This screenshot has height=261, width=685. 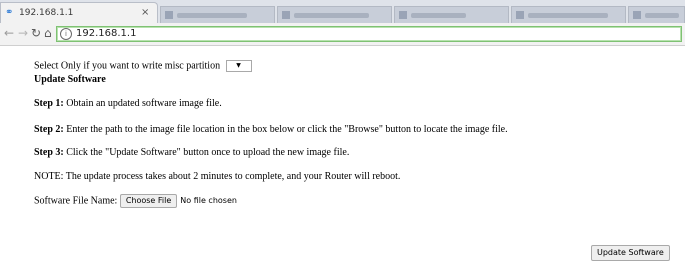 I want to click on globe-icon: ⚭, so click(x=9, y=12).